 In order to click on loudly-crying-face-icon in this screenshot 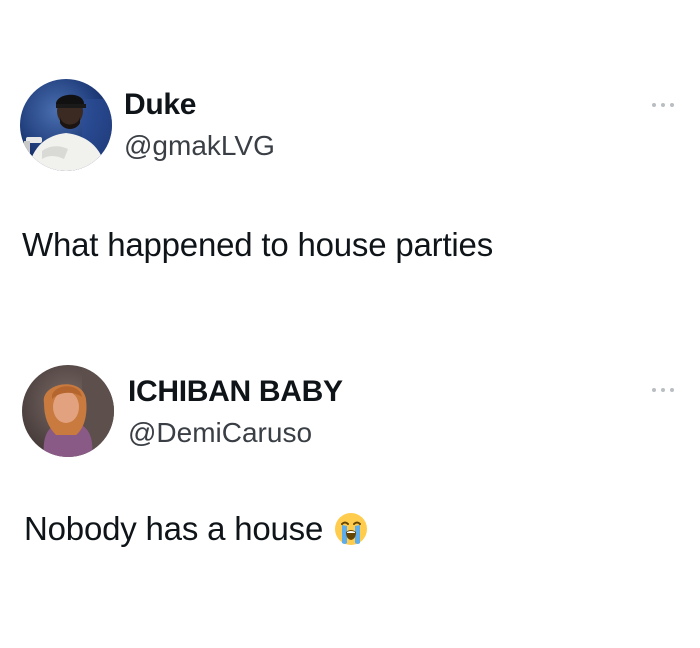, I will do `click(351, 529)`.